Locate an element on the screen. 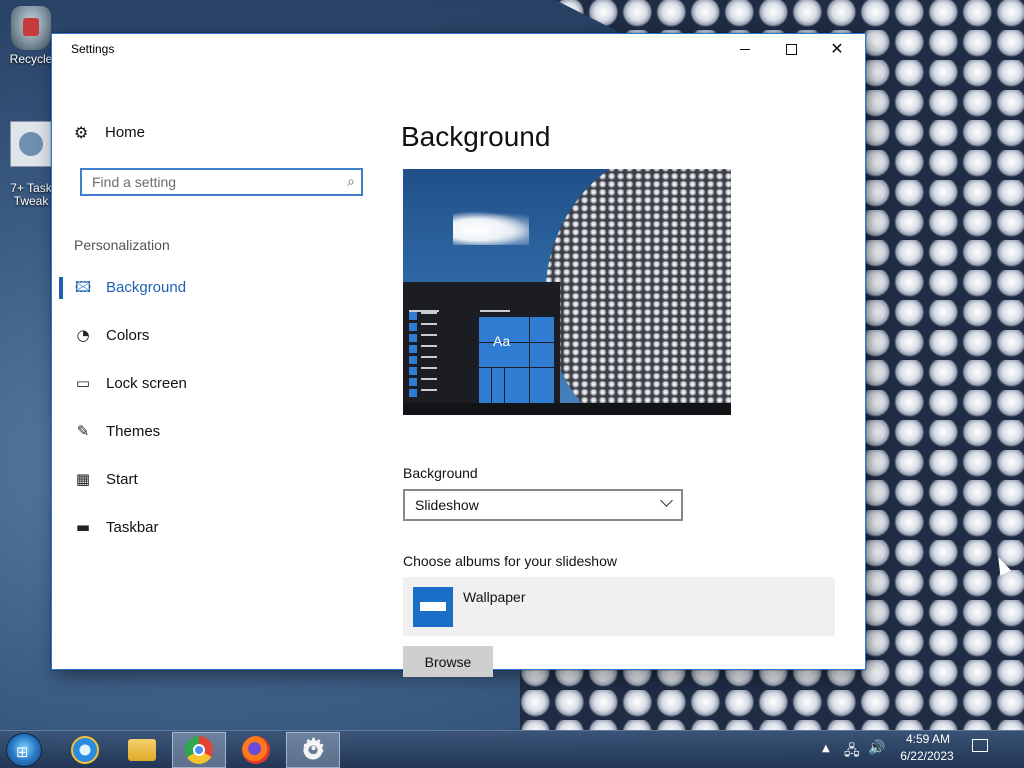 This screenshot has height=768, width=1024. task-tweaker-icon is located at coordinates (31, 144).